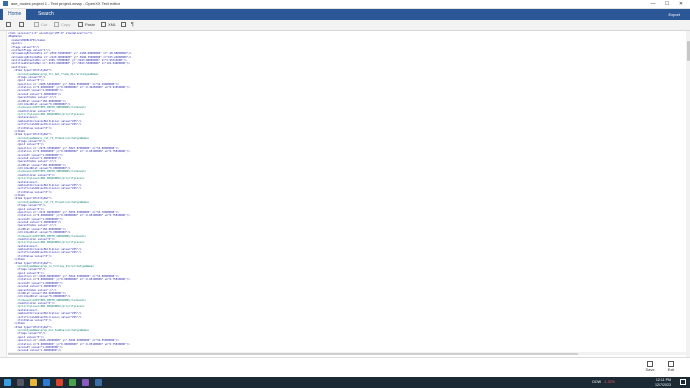 This screenshot has width=690, height=388. I want to click on clock-time: 12:11 PM, so click(663, 380).